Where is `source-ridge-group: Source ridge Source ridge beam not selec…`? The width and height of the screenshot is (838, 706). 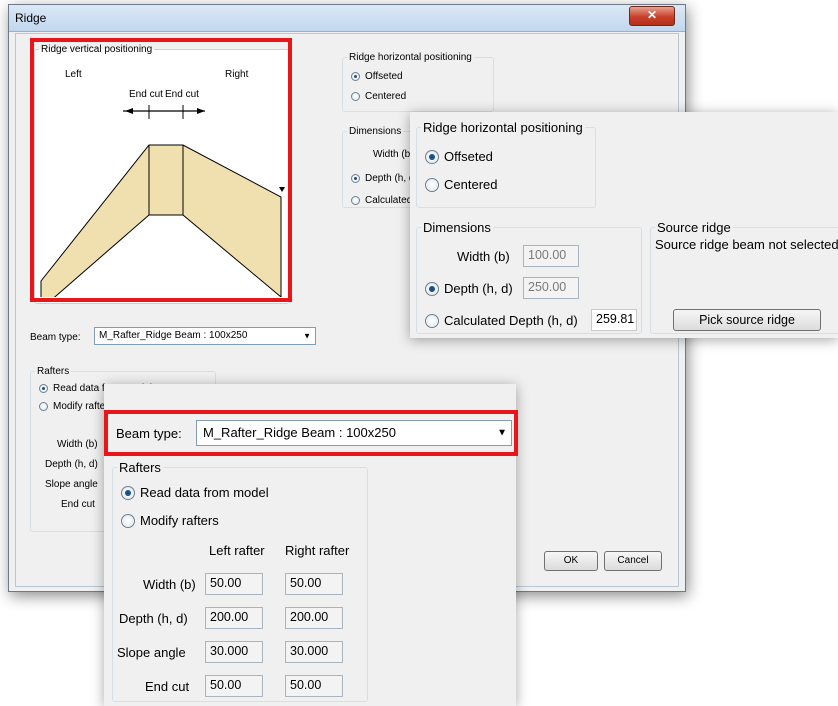
source-ridge-group: Source ridge Source ridge beam not selec… is located at coordinates (744, 277).